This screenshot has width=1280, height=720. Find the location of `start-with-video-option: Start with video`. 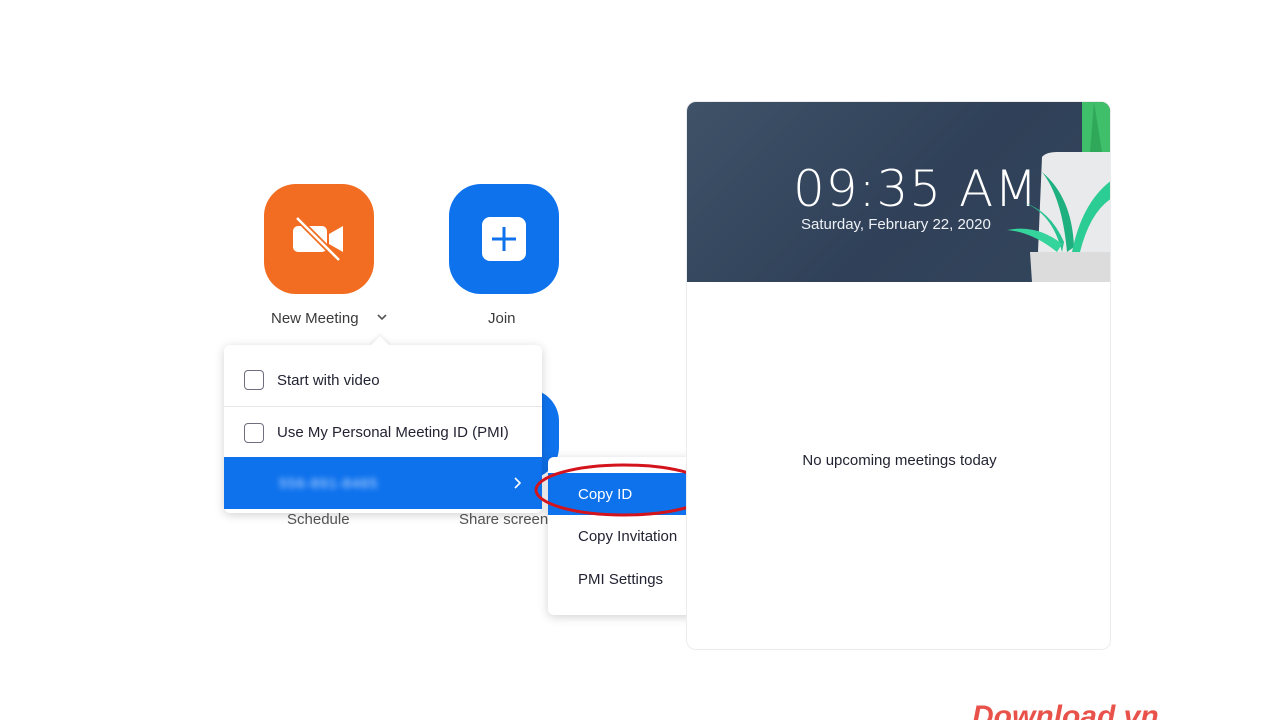

start-with-video-option: Start with video is located at coordinates (383, 380).